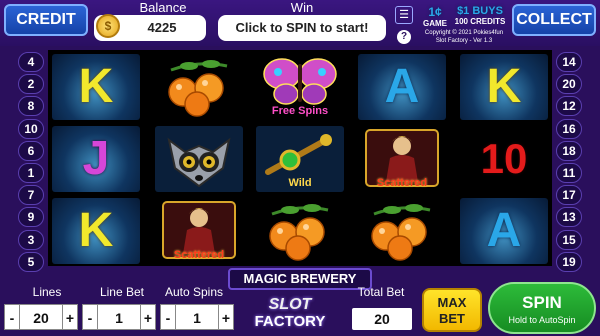 This screenshot has height=336, width=600. What do you see at coordinates (569, 128) in the screenshot?
I see `payline-marker: 16` at bounding box center [569, 128].